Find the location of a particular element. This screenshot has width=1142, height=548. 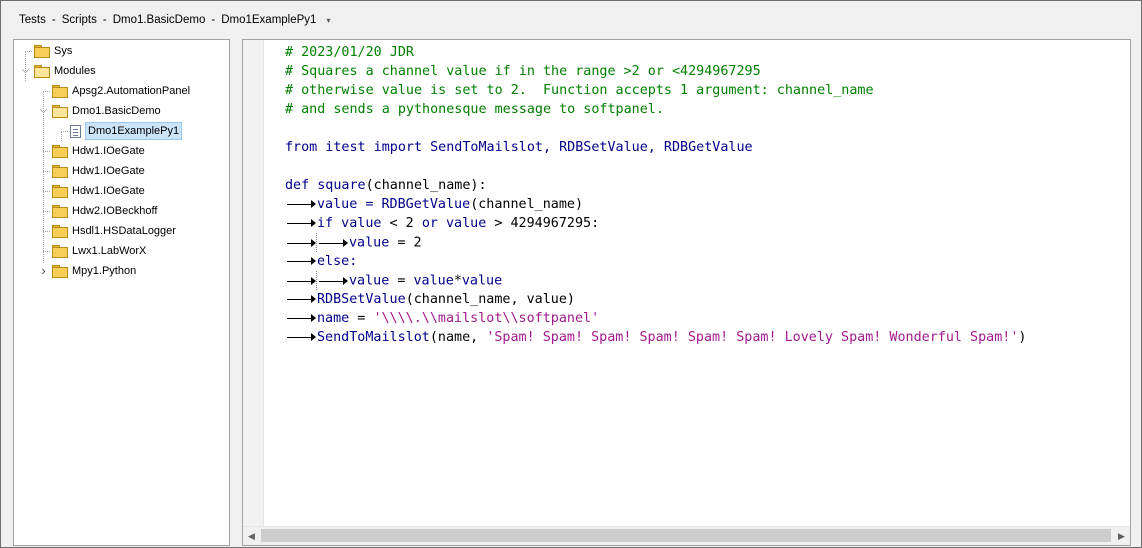

tree-item-label: Sys is located at coordinates (63, 51).